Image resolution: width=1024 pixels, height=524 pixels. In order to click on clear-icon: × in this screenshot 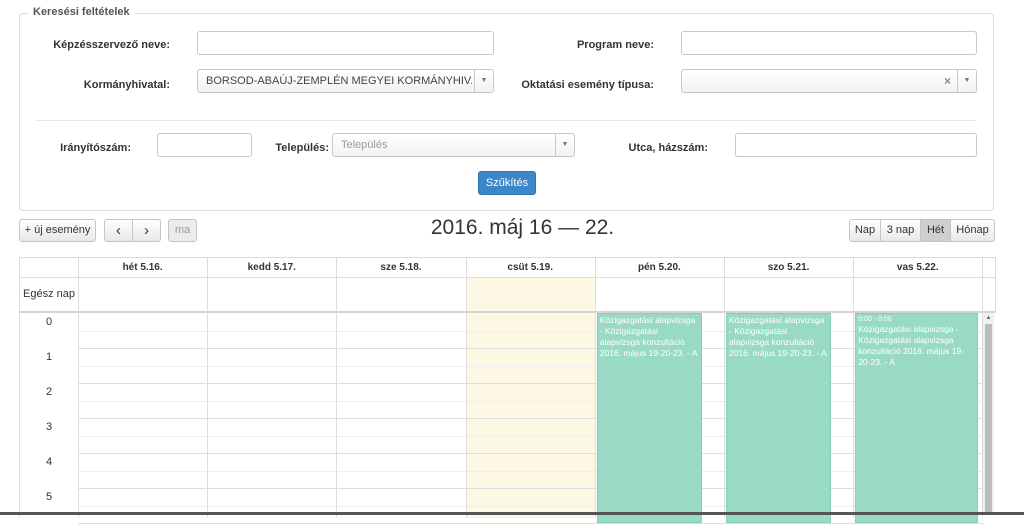, I will do `click(947, 81)`.